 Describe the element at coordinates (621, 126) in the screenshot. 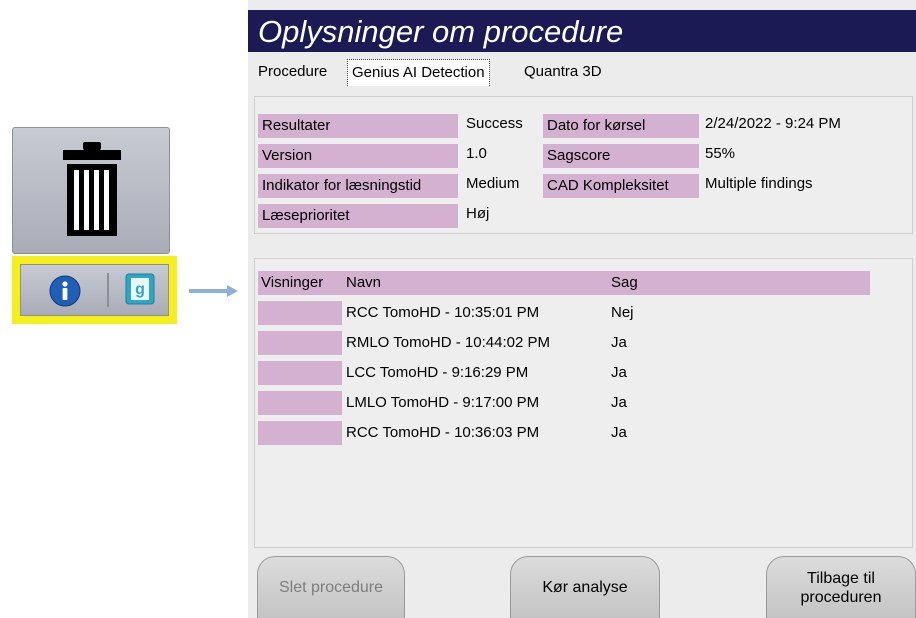

I see `label-run-date: Dato for kørsel` at that location.